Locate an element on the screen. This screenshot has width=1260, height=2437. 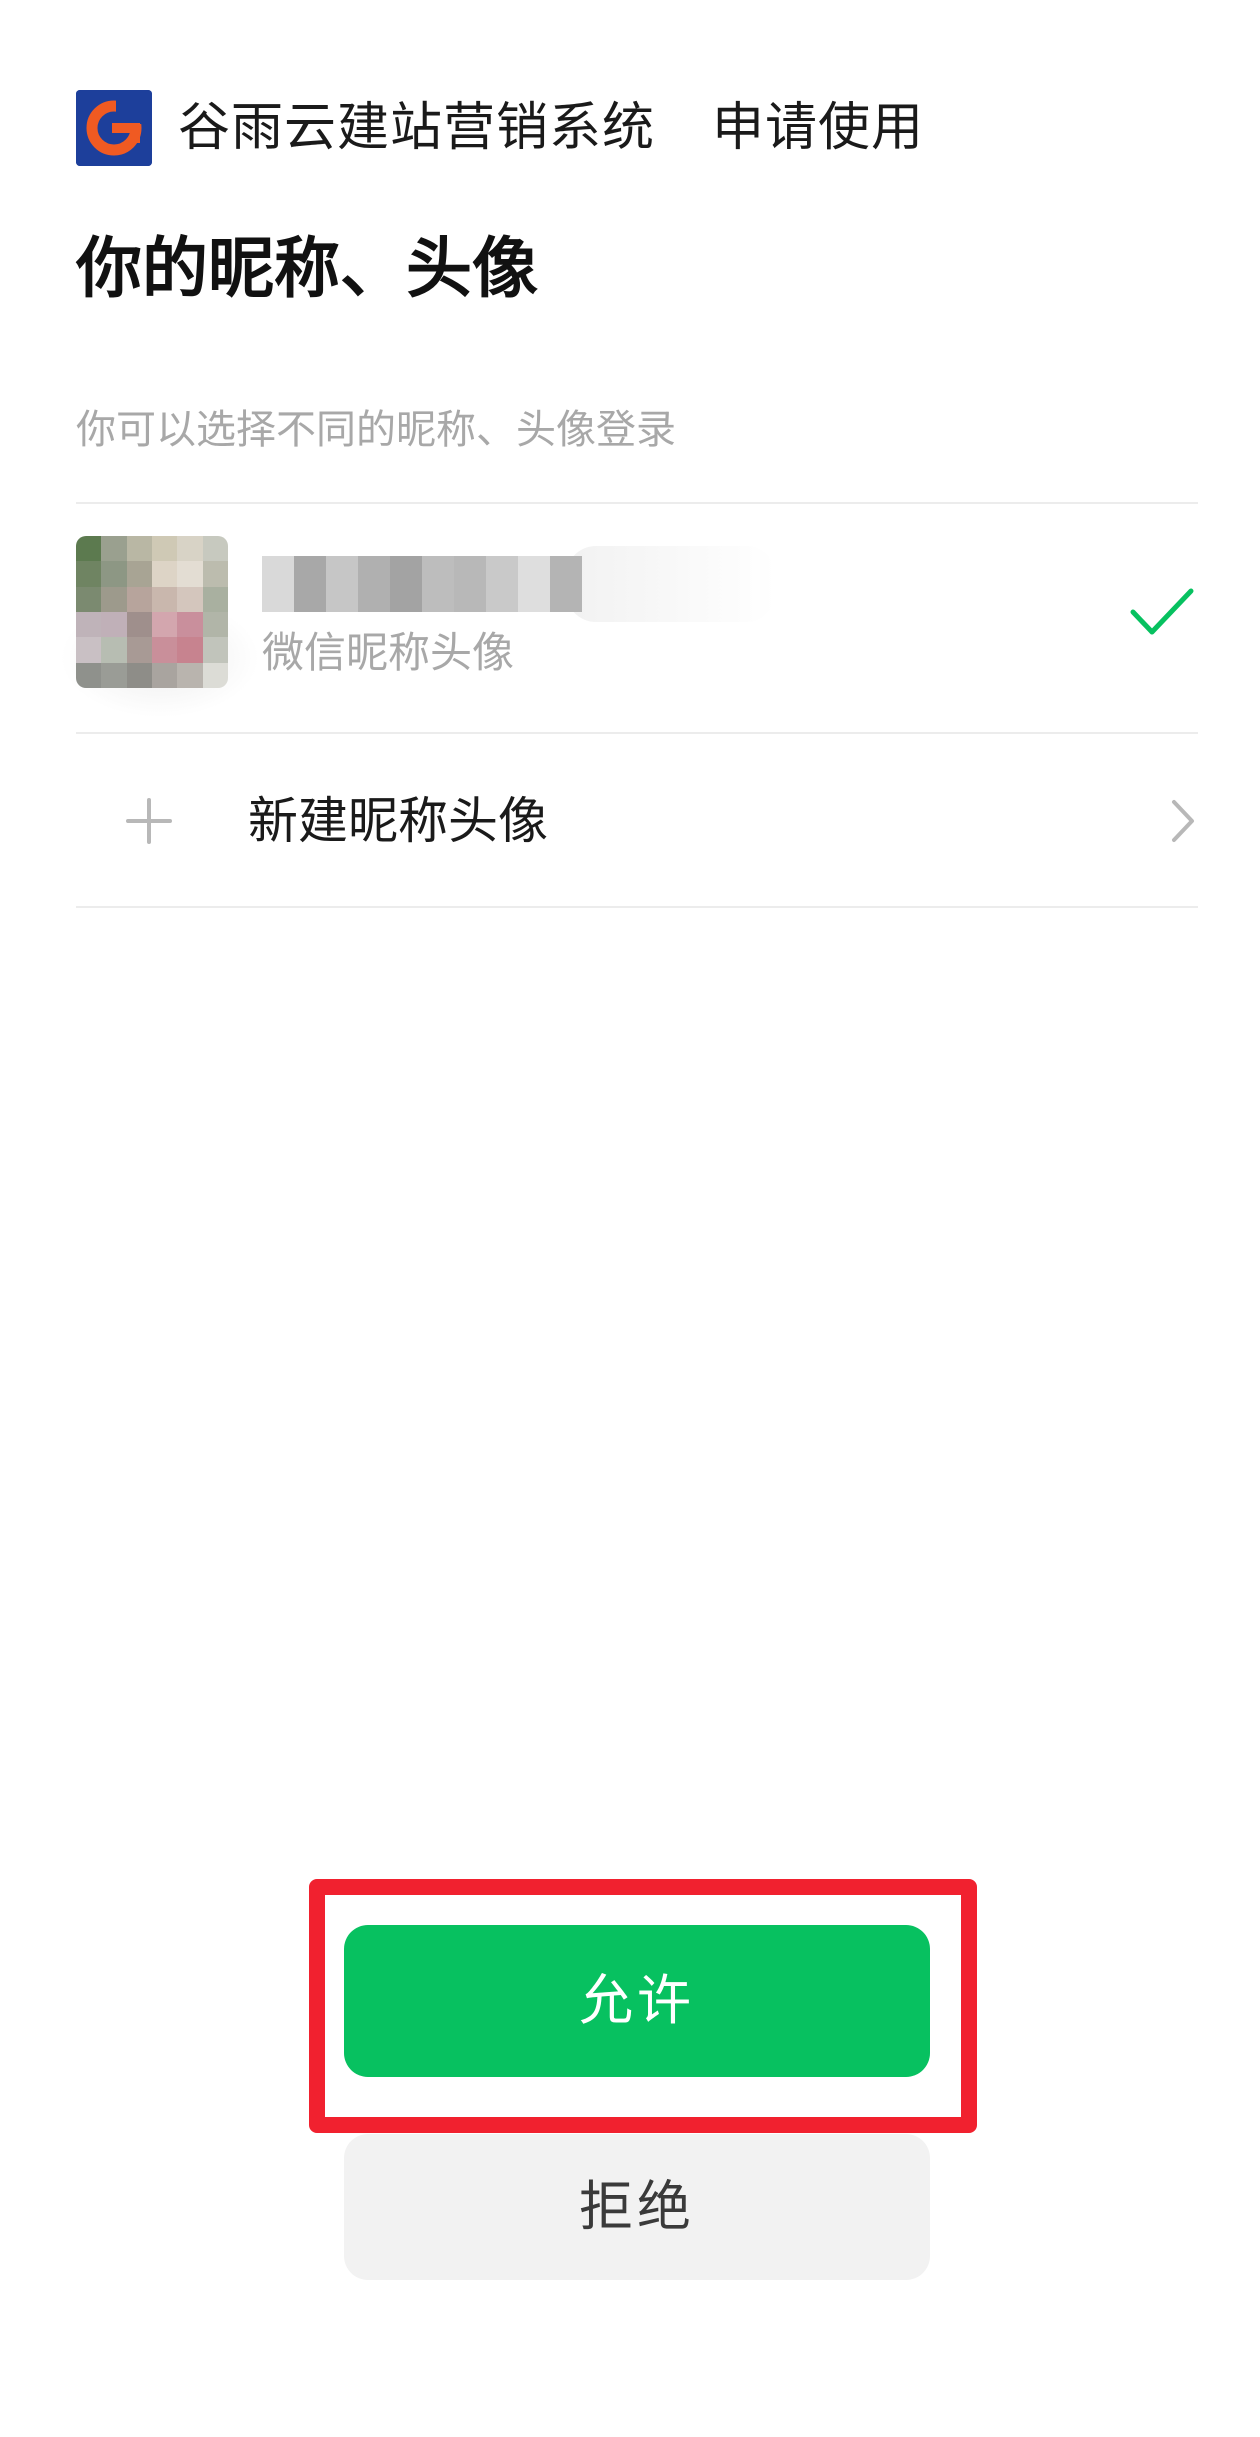
new-profile-label: 新建昵称头像 is located at coordinates (398, 821).